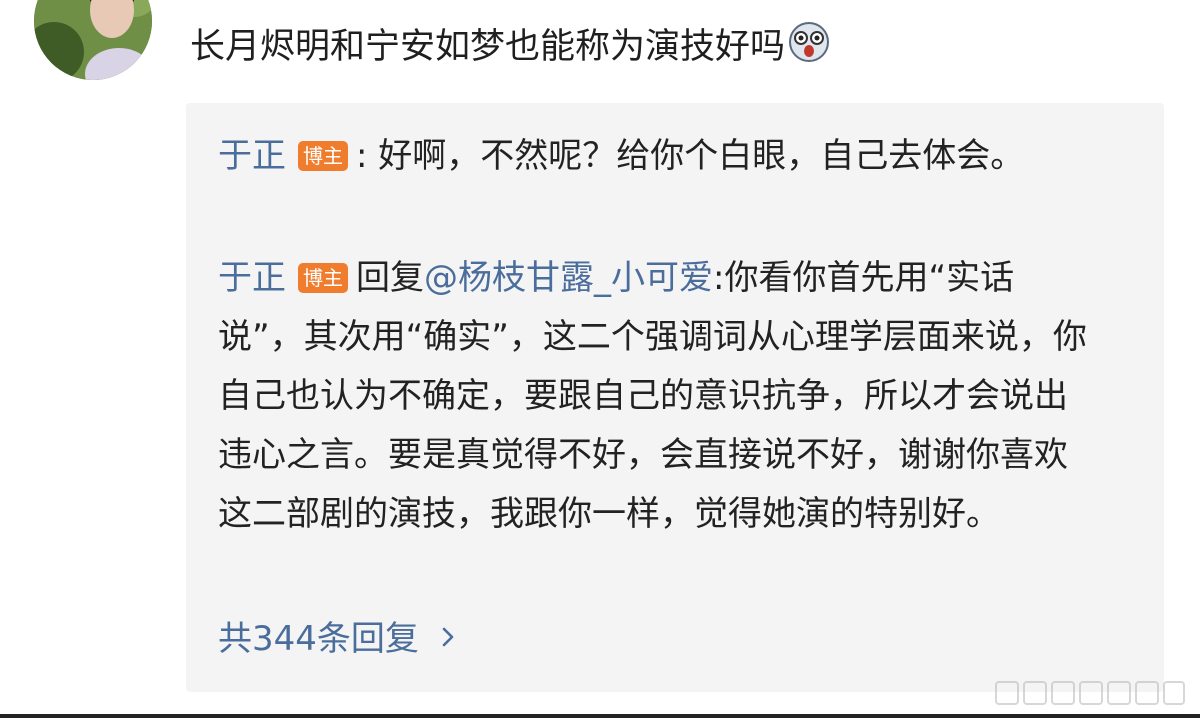 This screenshot has width=1200, height=718. Describe the element at coordinates (448, 637) in the screenshot. I see `chevron-right-icon` at that location.